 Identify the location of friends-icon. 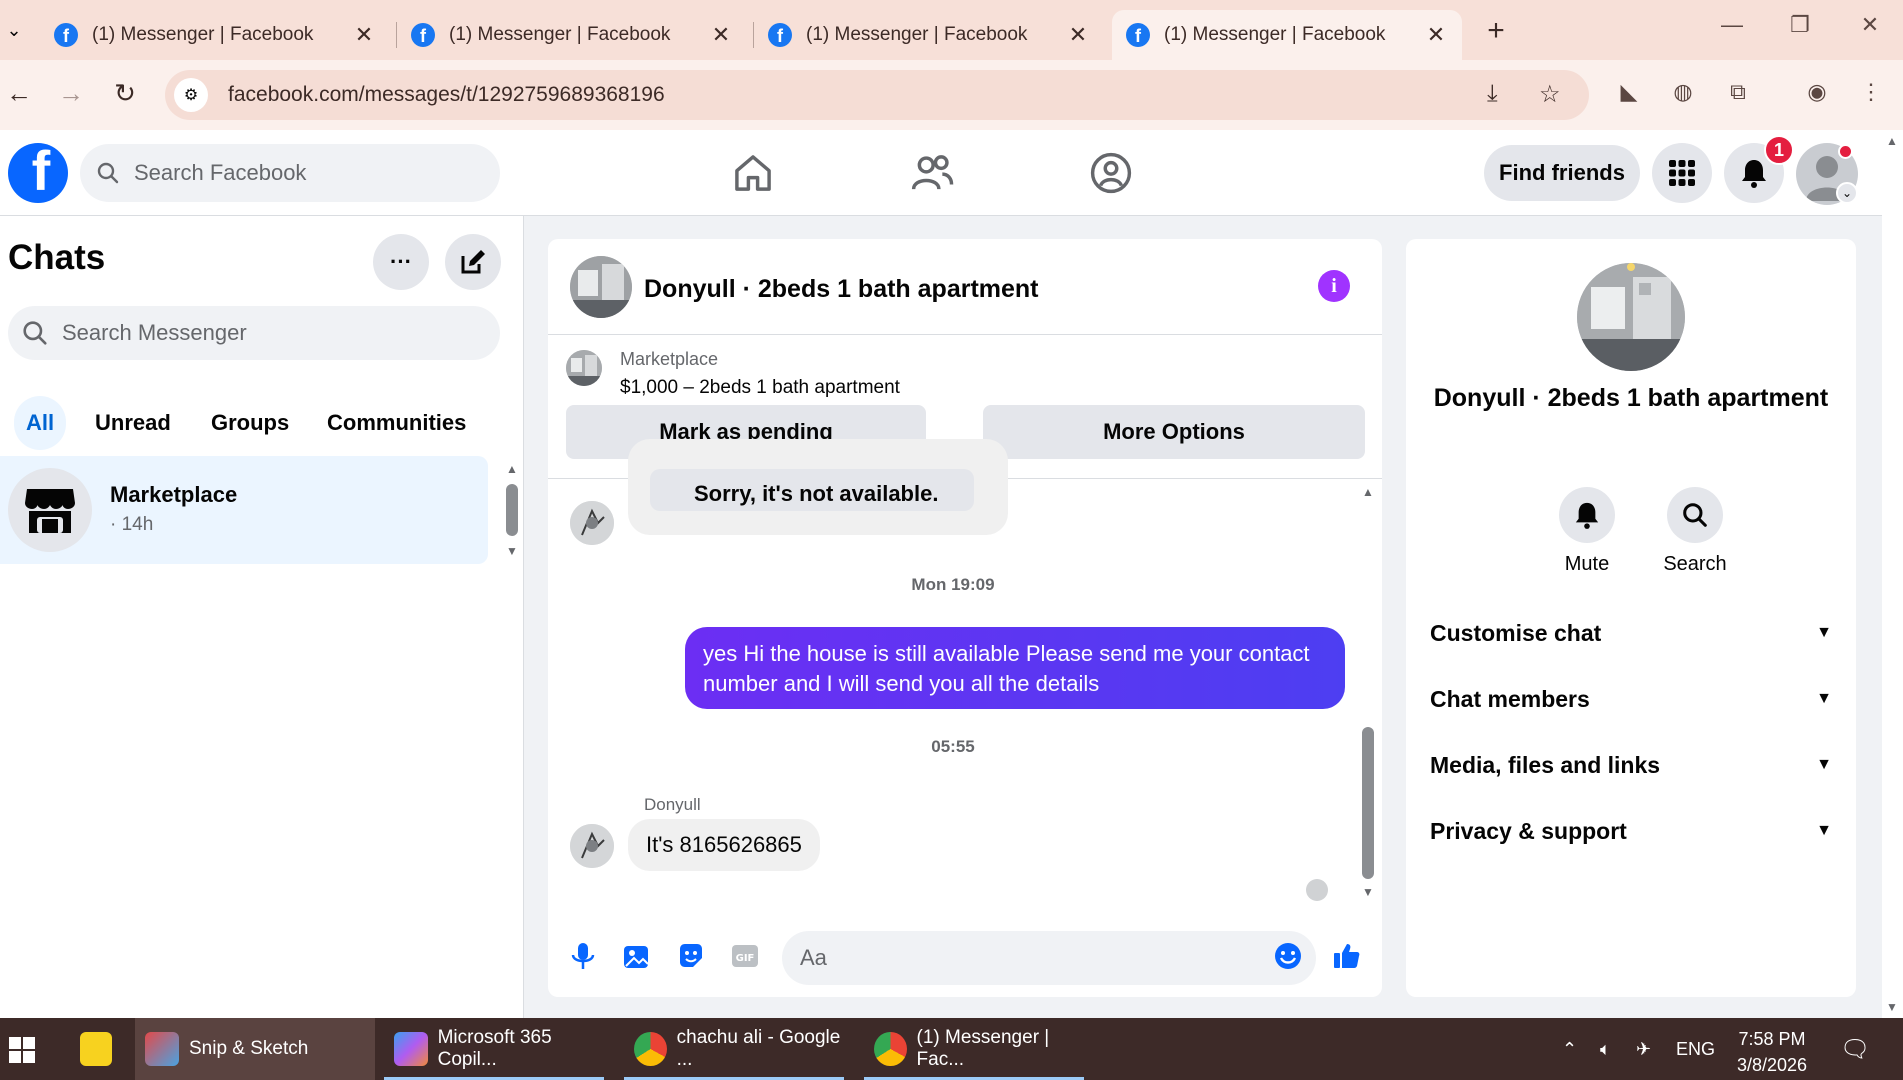
(932, 173).